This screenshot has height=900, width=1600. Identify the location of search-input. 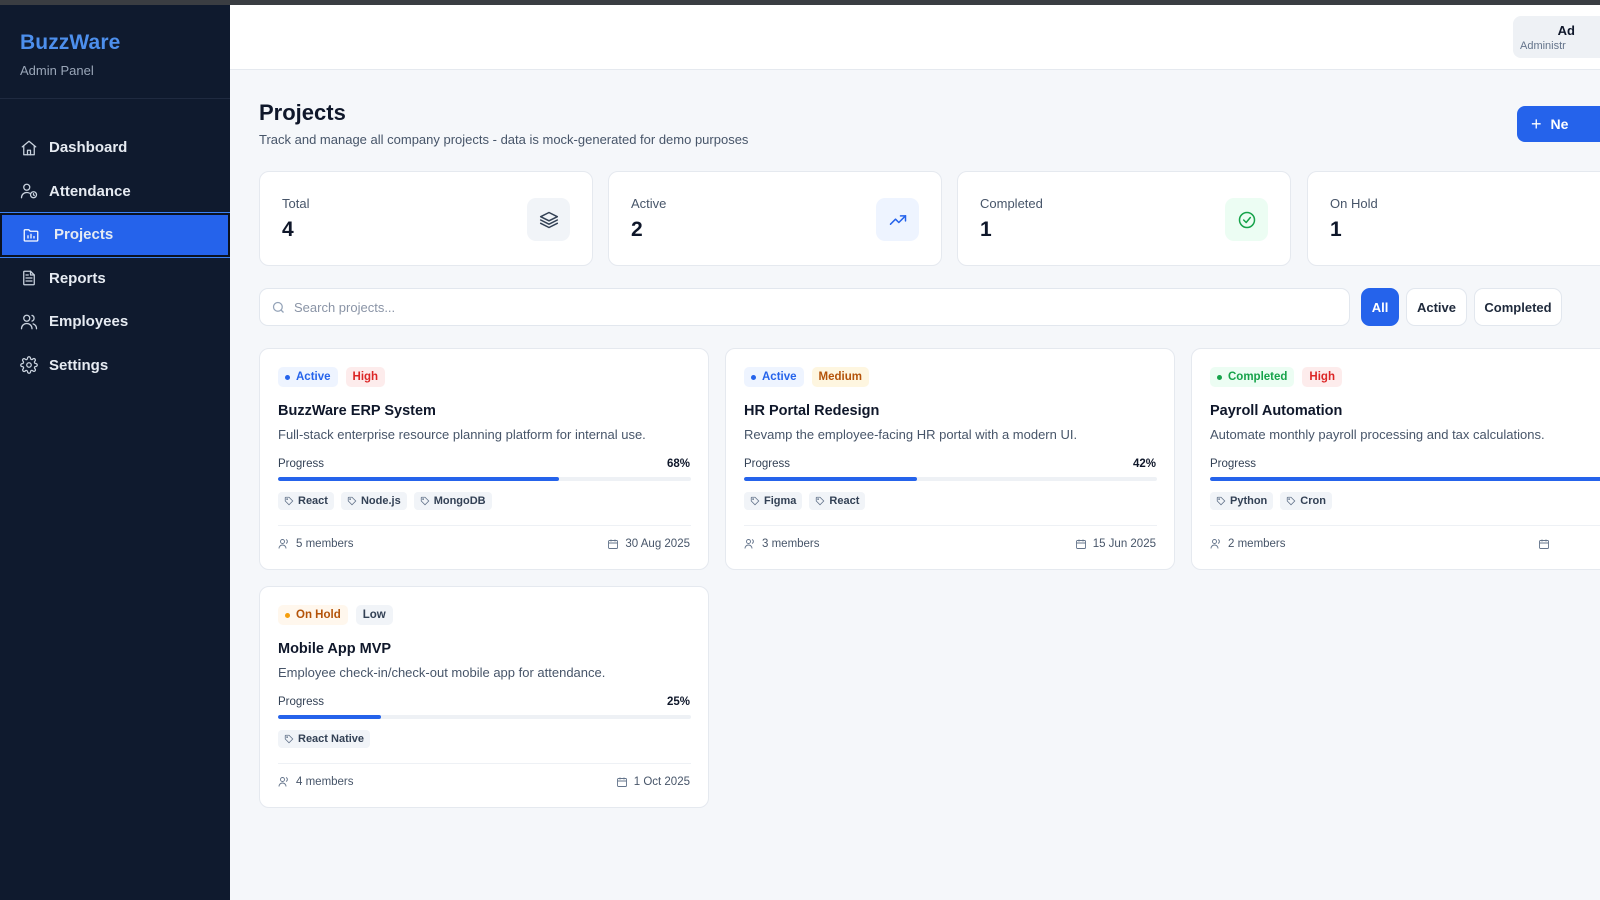
(744, 307).